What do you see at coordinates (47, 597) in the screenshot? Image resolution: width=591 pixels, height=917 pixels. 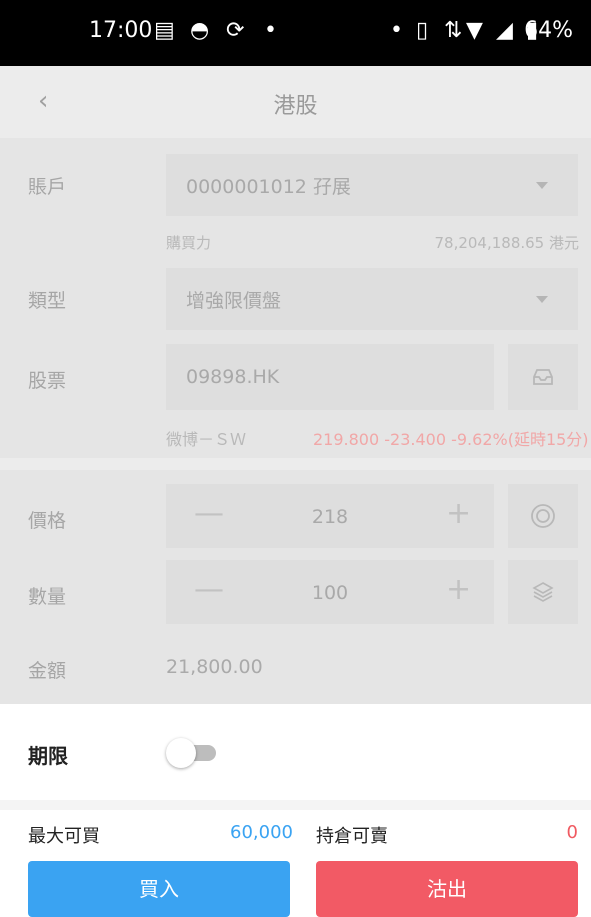 I see `quantity-label: 數量` at bounding box center [47, 597].